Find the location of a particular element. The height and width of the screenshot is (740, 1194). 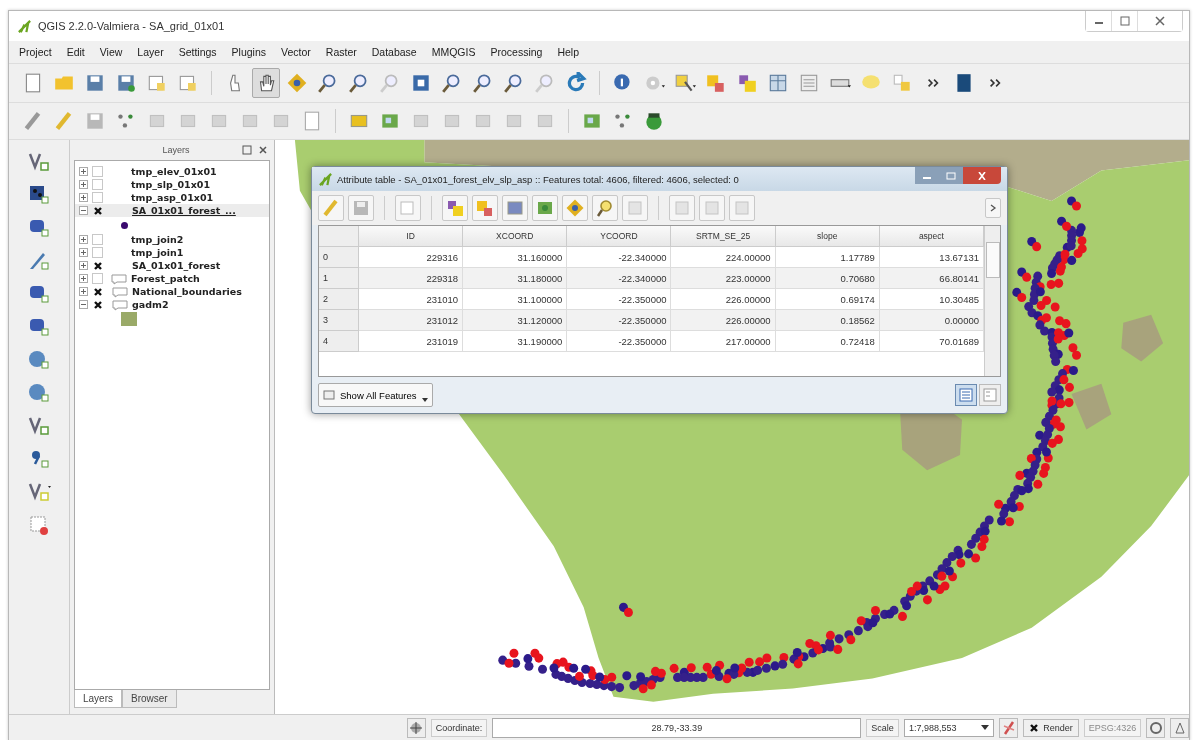

table-cell: 0.18562 is located at coordinates (827, 320).